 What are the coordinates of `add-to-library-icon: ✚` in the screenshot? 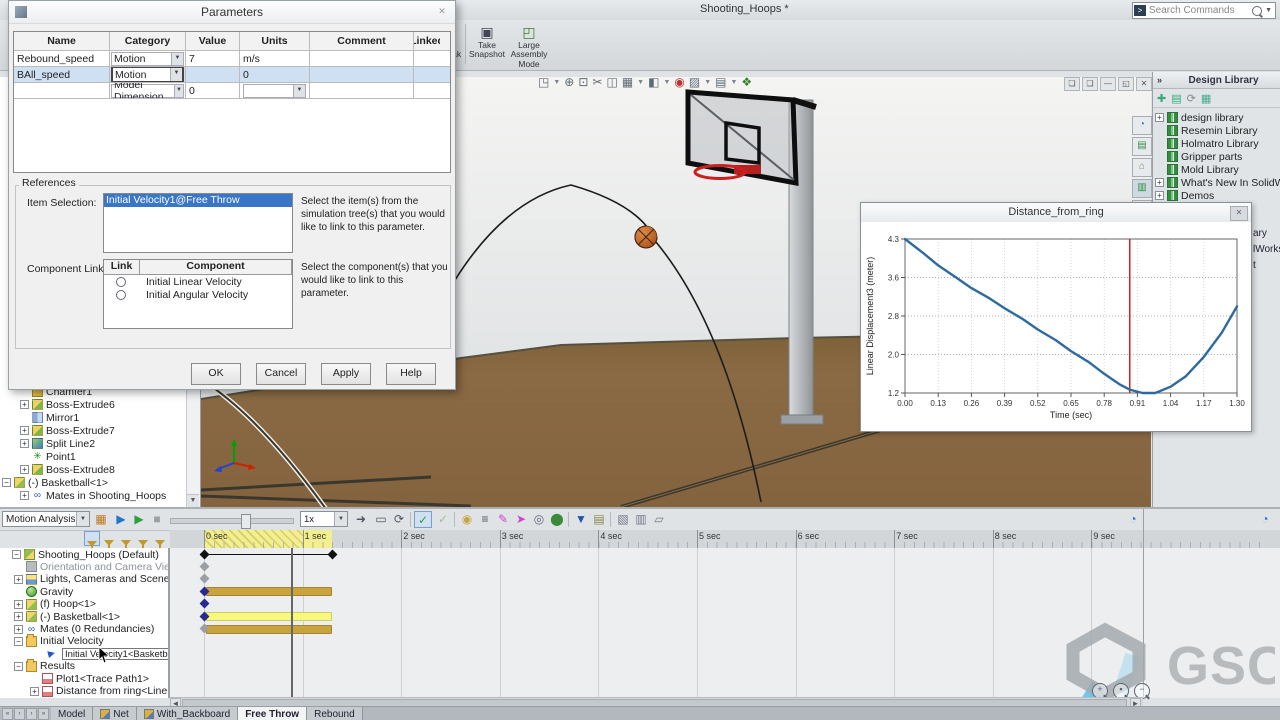 It's located at (1161, 98).